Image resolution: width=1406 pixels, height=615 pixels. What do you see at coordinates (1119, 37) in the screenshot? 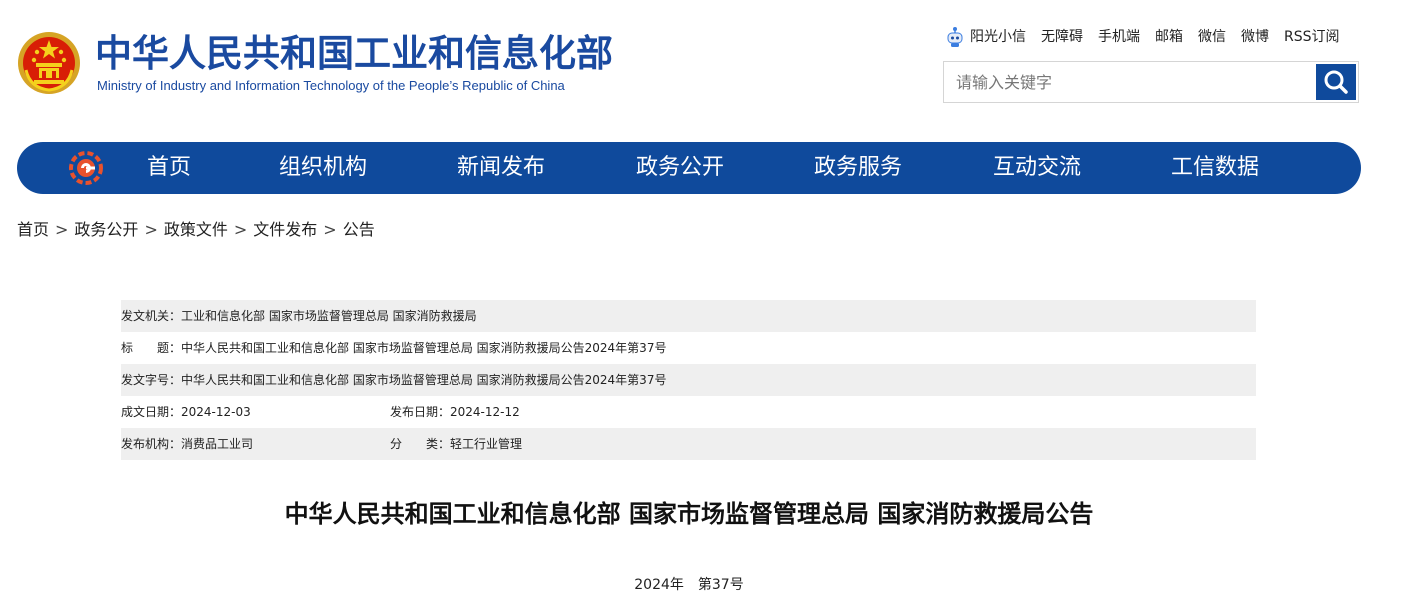
I see `link-mobile: 手机端` at bounding box center [1119, 37].